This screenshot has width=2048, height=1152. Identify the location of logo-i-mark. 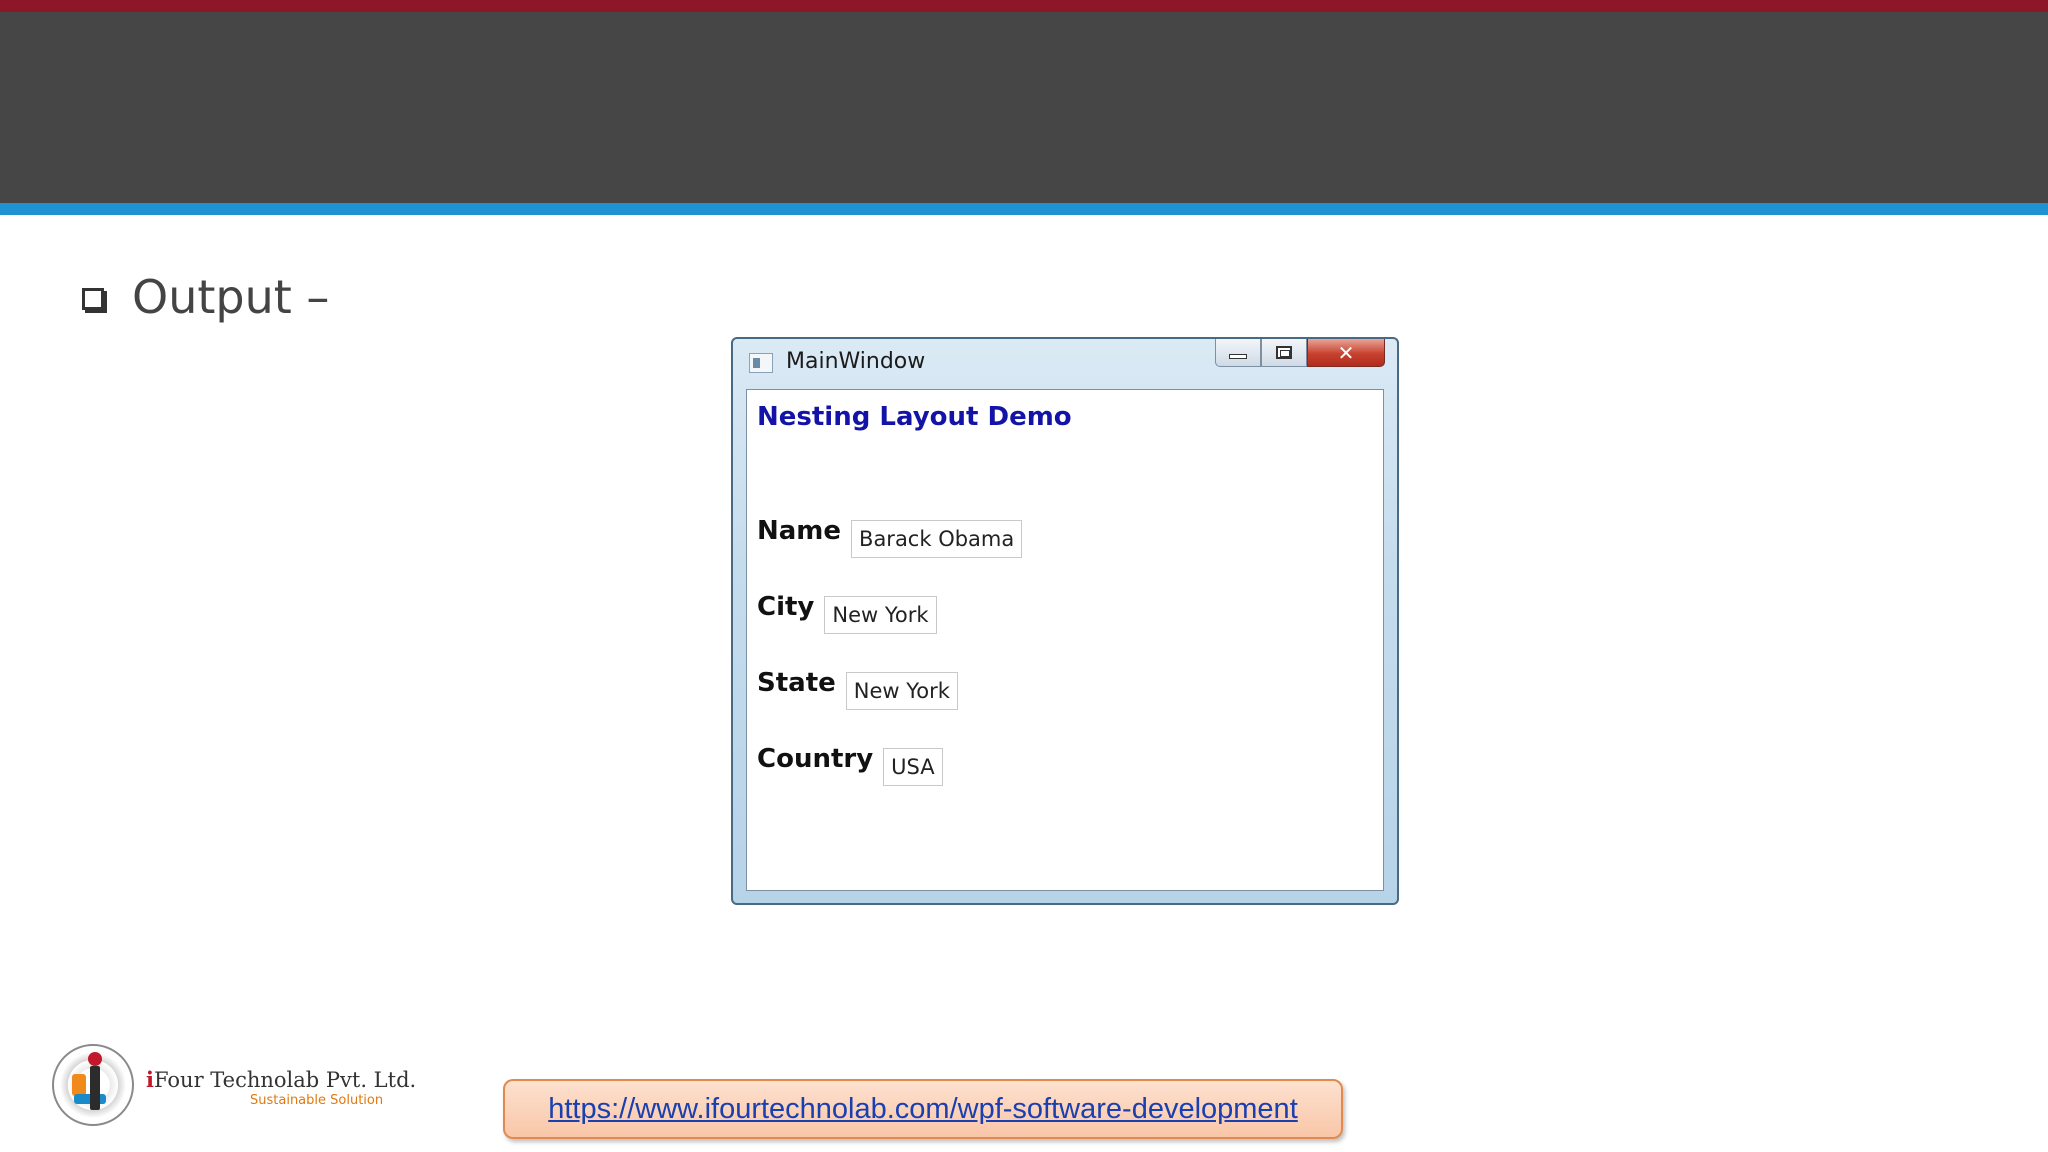
(95, 1088).